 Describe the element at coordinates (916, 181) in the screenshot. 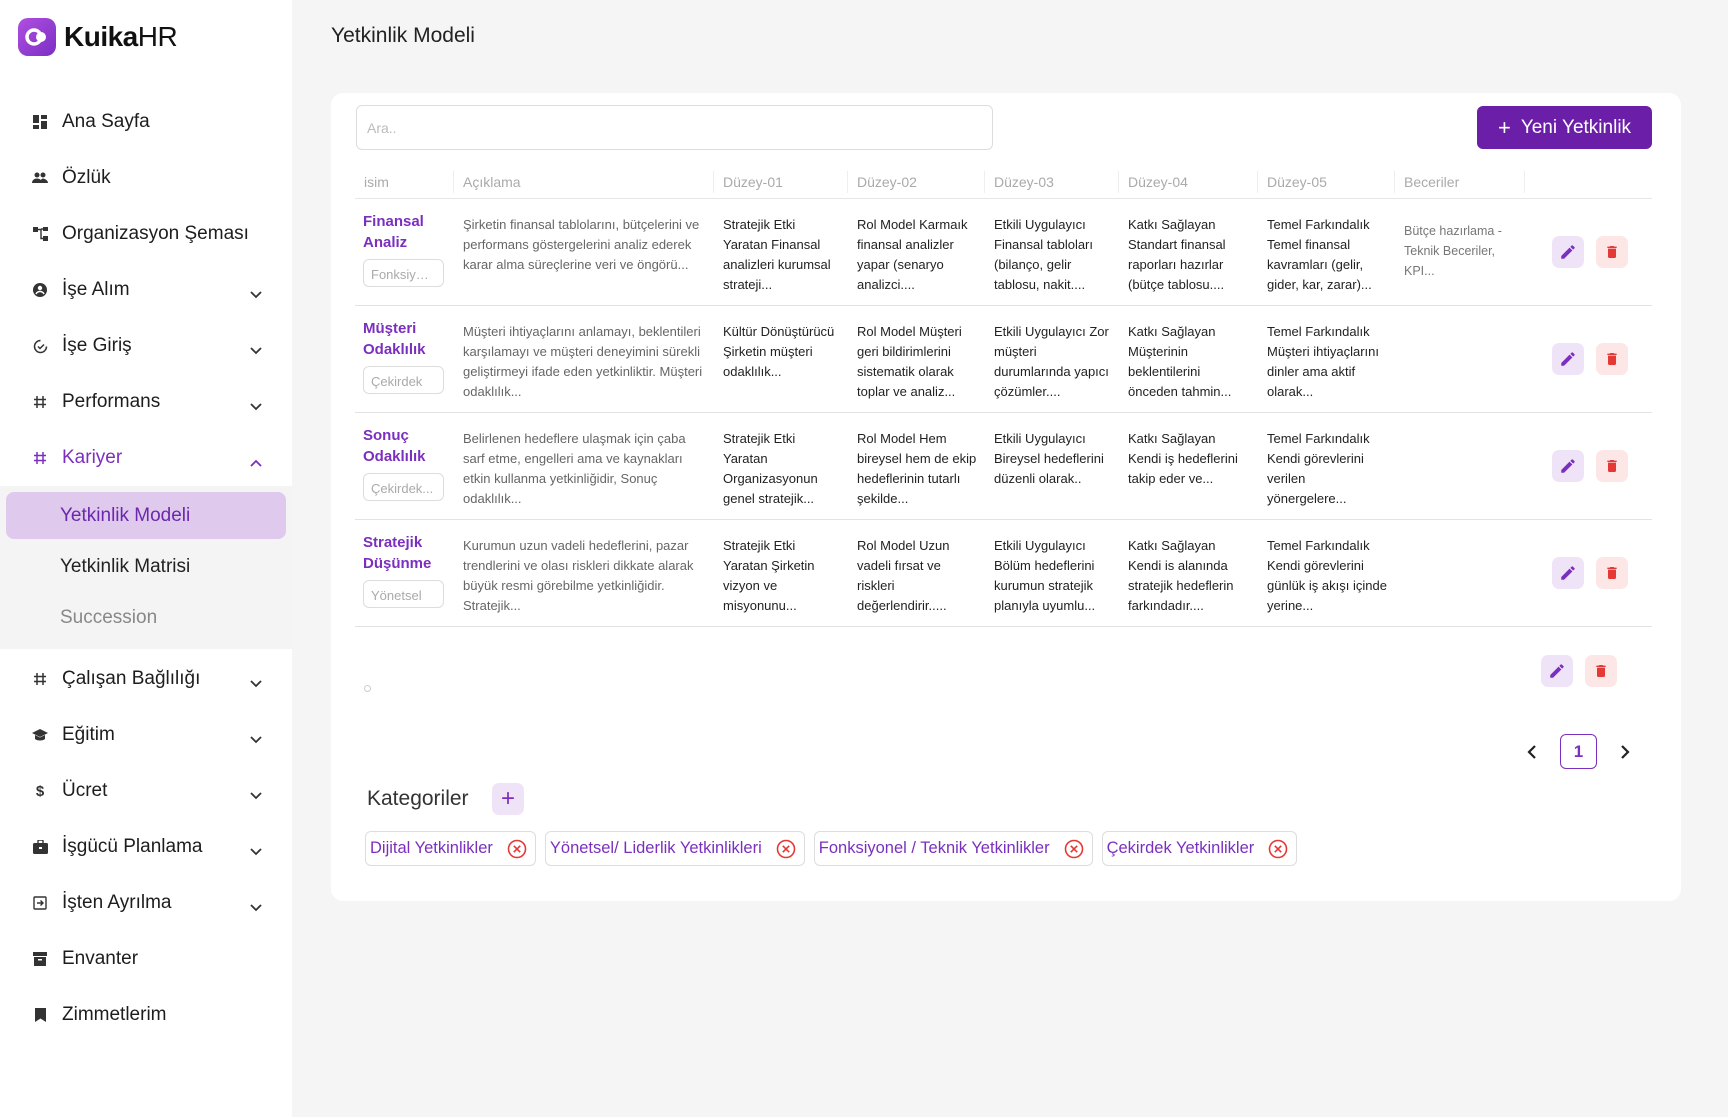

I see `header-level-2: Düzey-02` at that location.